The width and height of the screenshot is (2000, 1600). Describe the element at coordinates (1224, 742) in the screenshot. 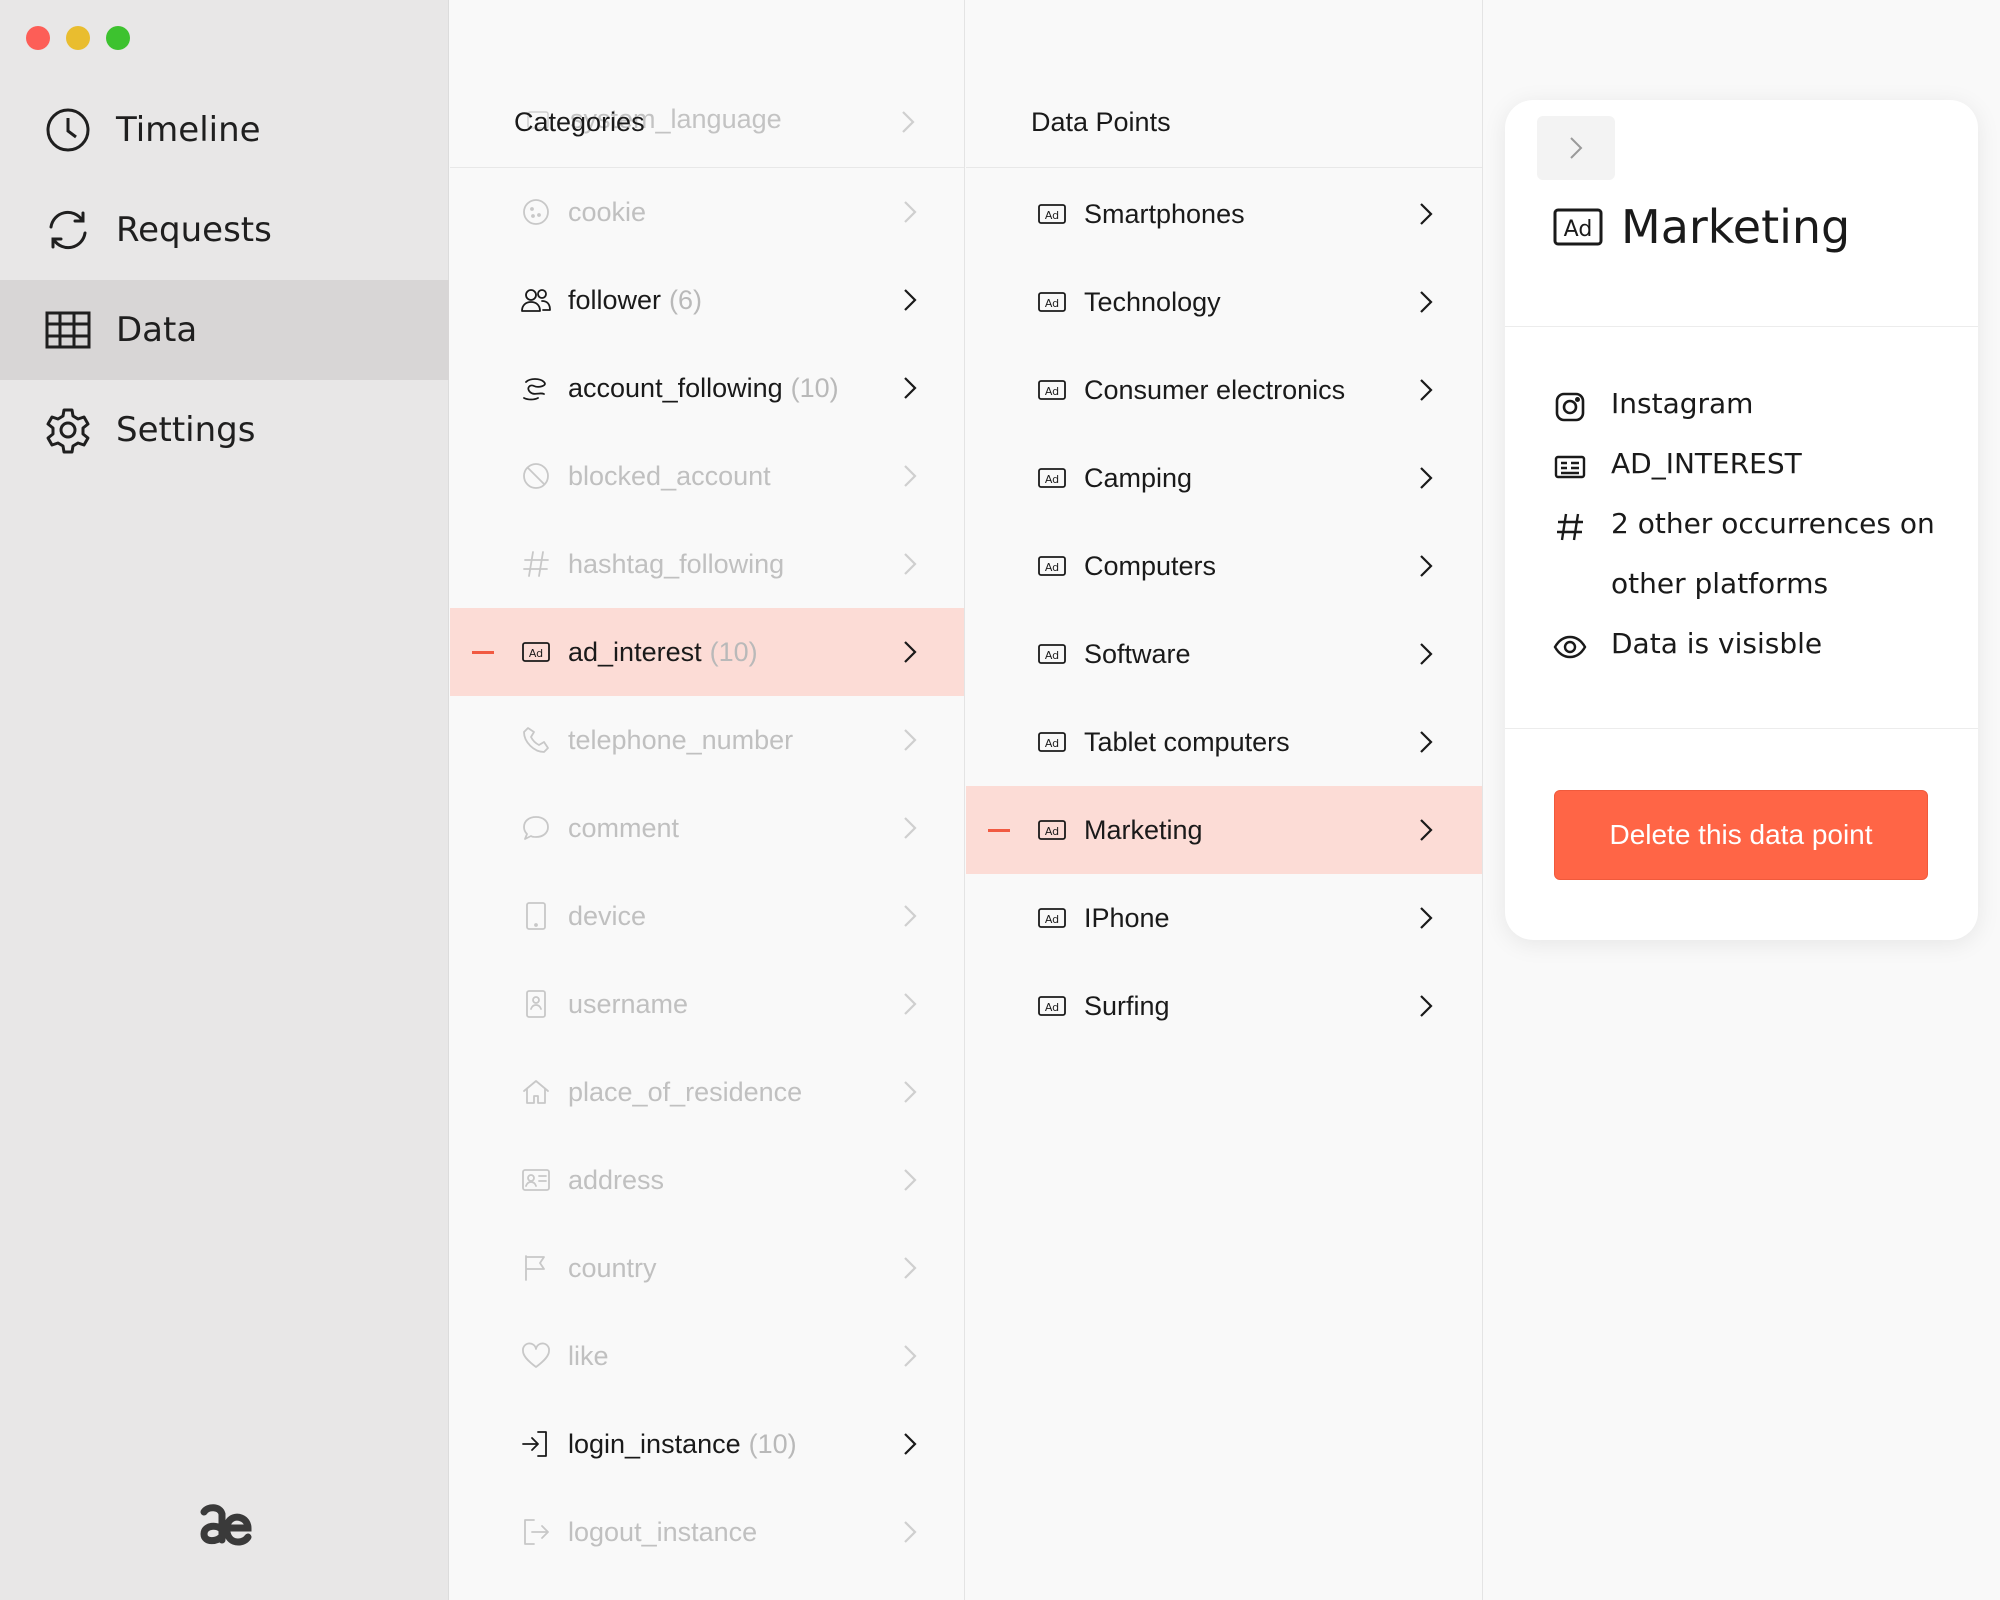

I see `data-point-row: Ad Tablet computers` at that location.